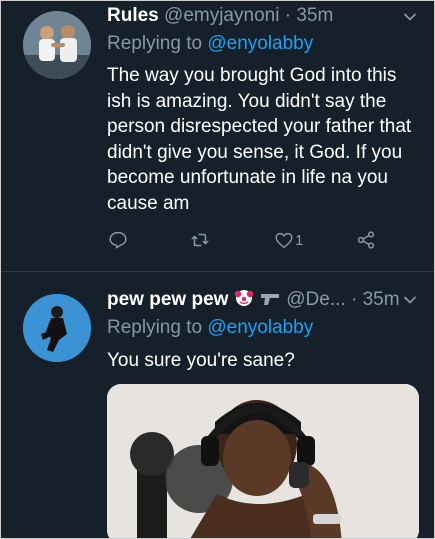 The width and height of the screenshot is (435, 539). Describe the element at coordinates (269, 299) in the screenshot. I see `gun-emoji-icon` at that location.